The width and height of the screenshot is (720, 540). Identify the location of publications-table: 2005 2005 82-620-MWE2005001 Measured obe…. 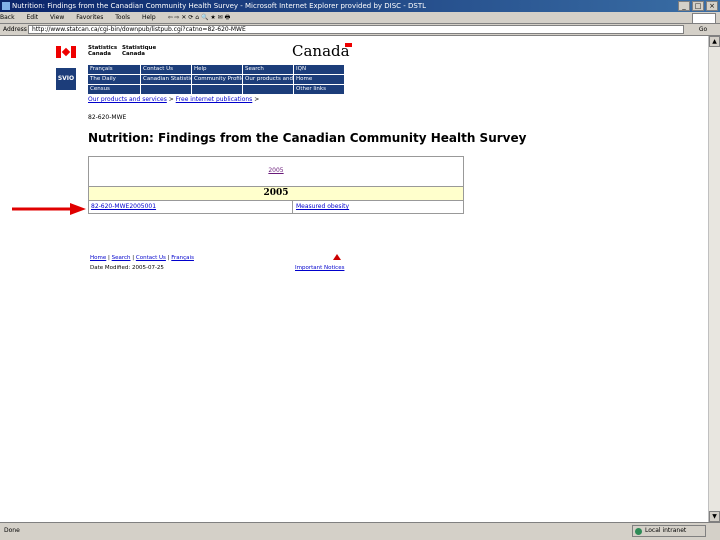
(276, 185).